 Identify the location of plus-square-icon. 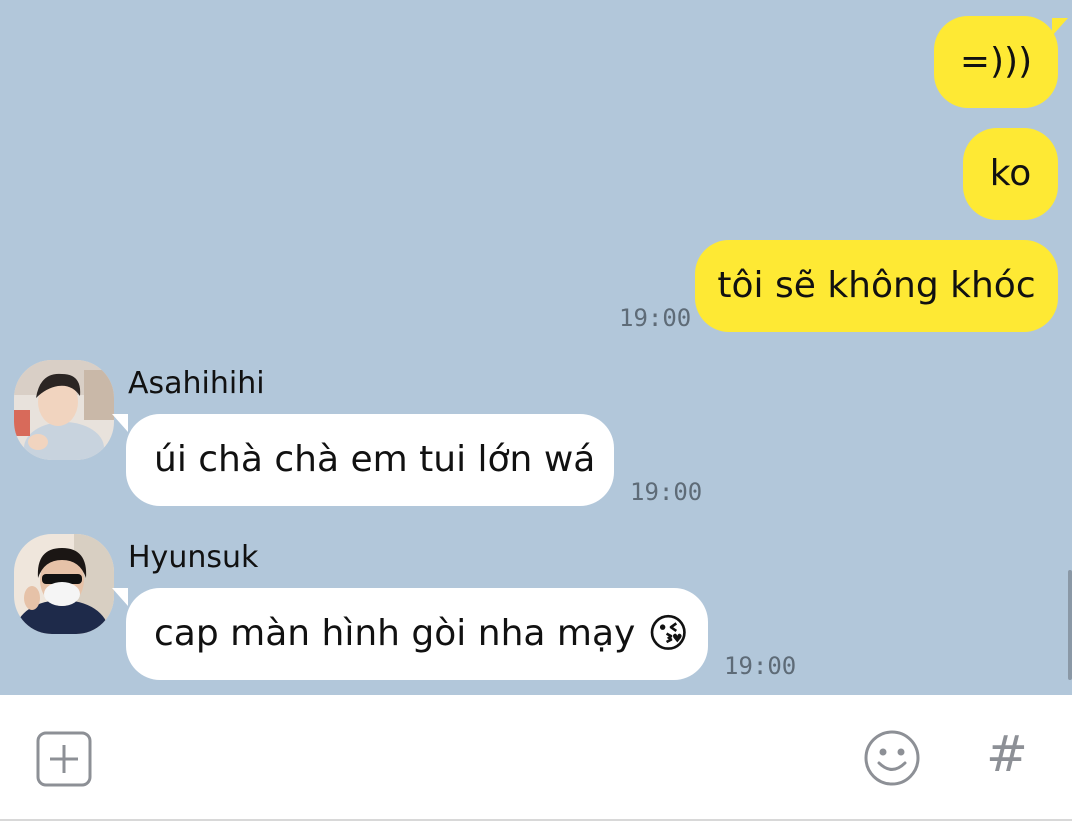
(64, 761).